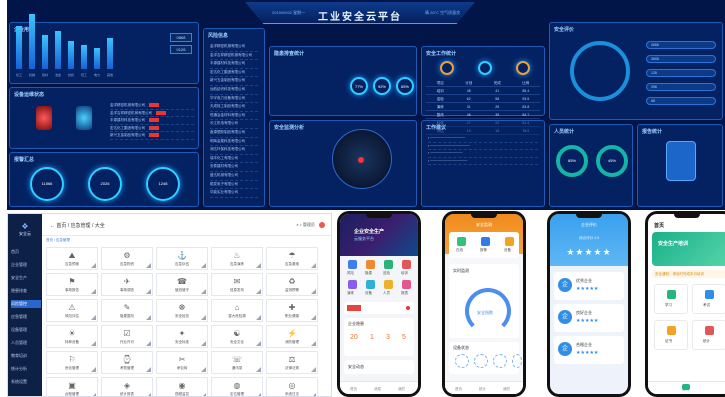  I want to click on risk-row: 恒通冶金材料有限公司, so click(234, 116).